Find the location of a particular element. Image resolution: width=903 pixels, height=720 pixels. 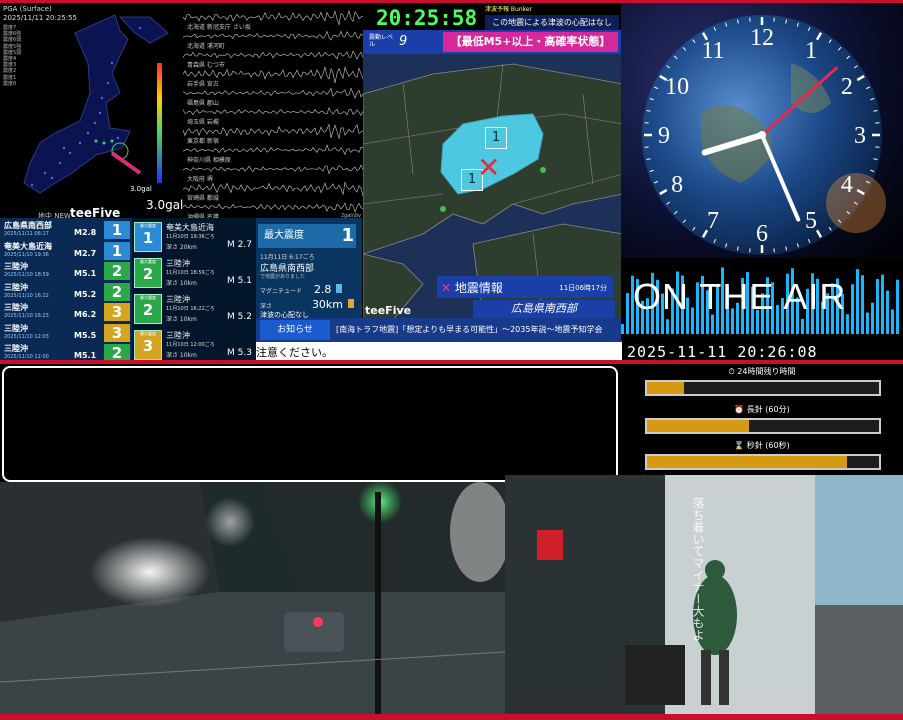

list-item: 奄美大島近海 2025/11/10 19:36 M2.7 1 is located at coordinates (66, 251).